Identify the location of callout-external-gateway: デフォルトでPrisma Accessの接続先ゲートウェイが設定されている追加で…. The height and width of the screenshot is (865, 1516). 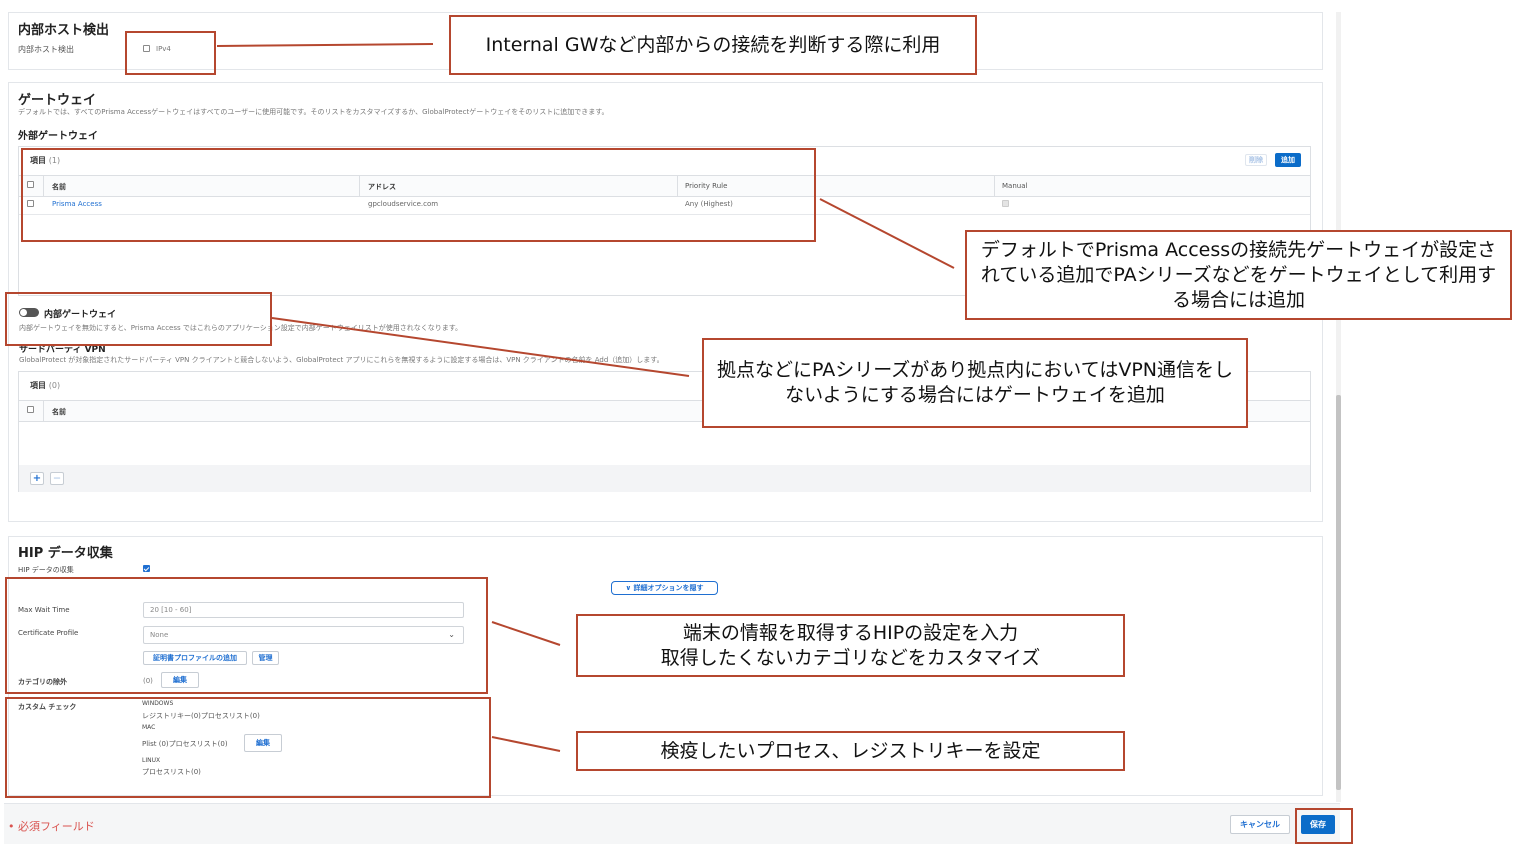
(1238, 275).